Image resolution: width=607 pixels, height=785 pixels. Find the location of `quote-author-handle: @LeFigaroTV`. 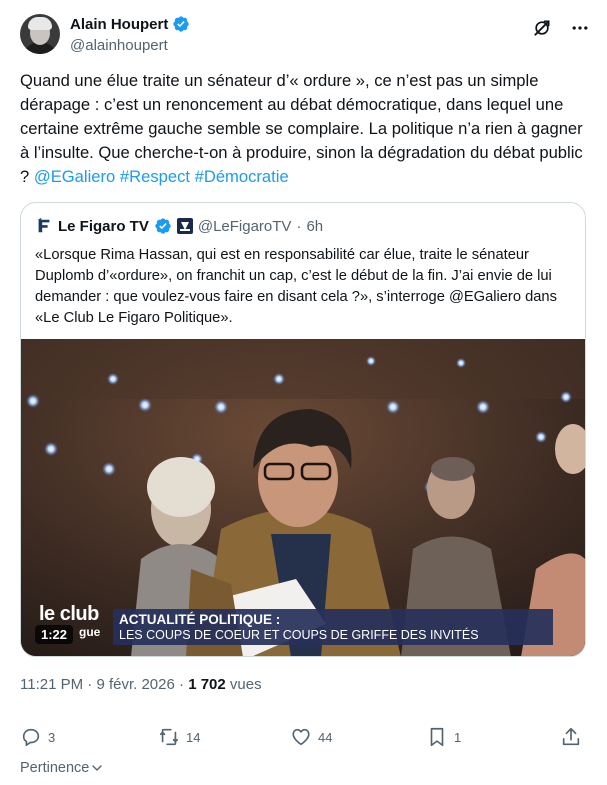

quote-author-handle: @LeFigaroTV is located at coordinates (245, 226).